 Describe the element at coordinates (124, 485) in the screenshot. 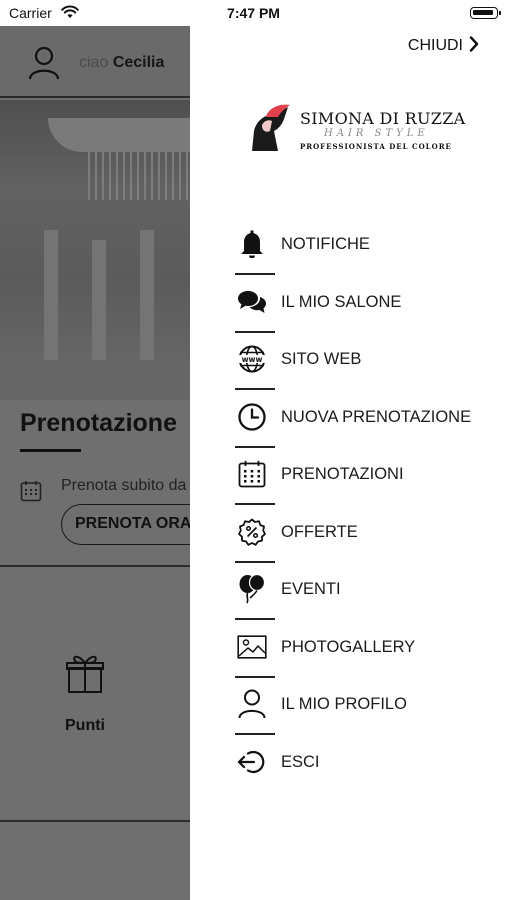

I see `prenota-description: Prenota subito da` at that location.